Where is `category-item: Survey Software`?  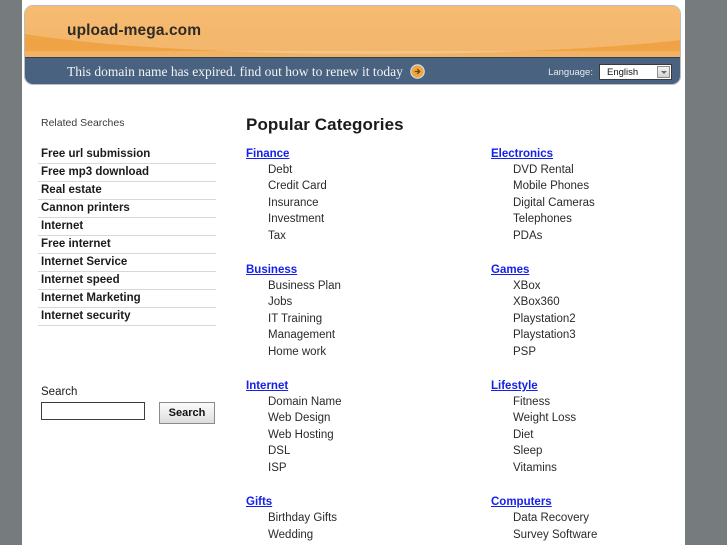
category-item: Survey Software is located at coordinates (591, 535).